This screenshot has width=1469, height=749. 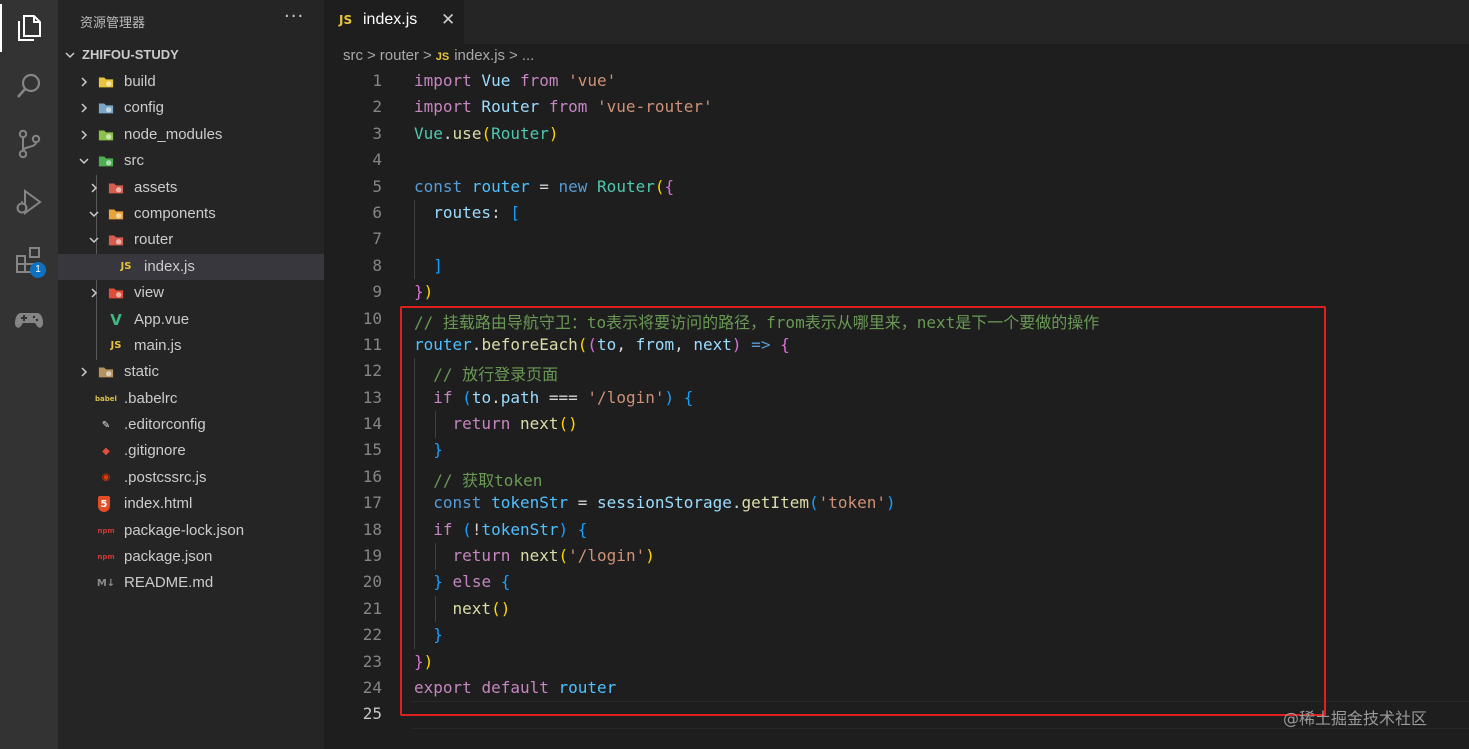 What do you see at coordinates (896, 239) in the screenshot?
I see `code-line: 7` at bounding box center [896, 239].